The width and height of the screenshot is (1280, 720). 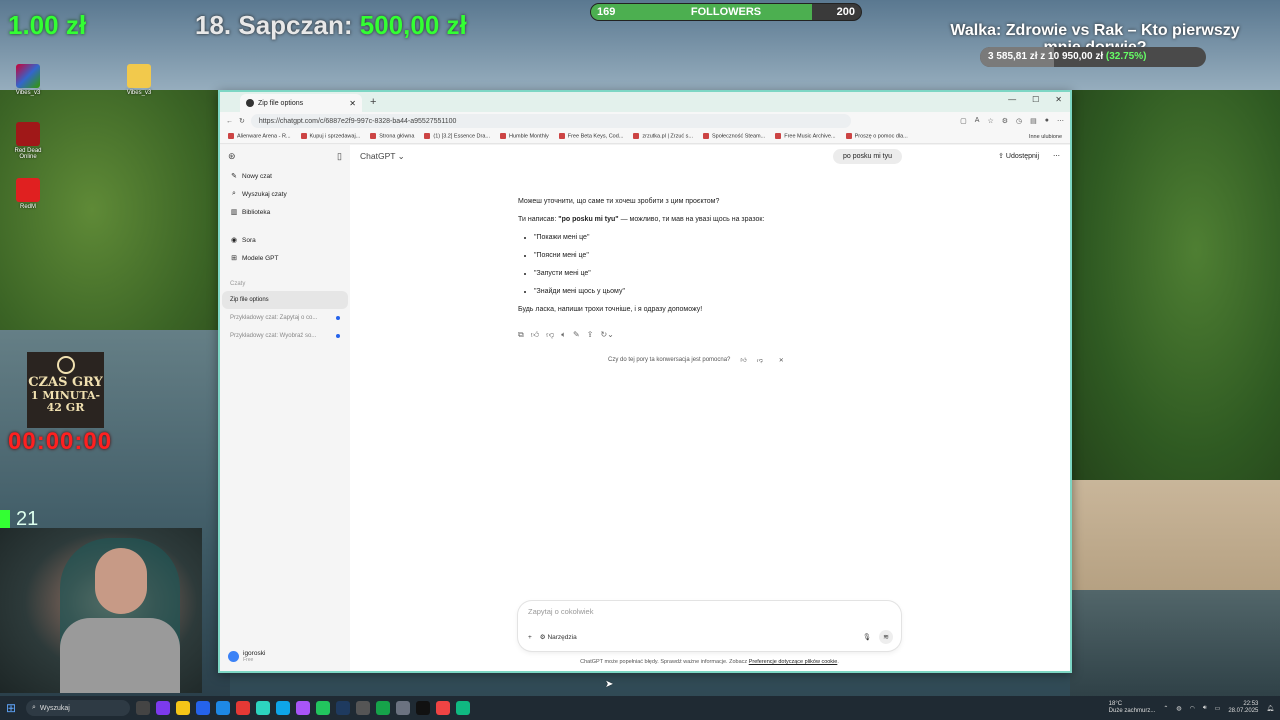 I want to click on composer-right: 🎙︎ ≋, so click(x=878, y=637).